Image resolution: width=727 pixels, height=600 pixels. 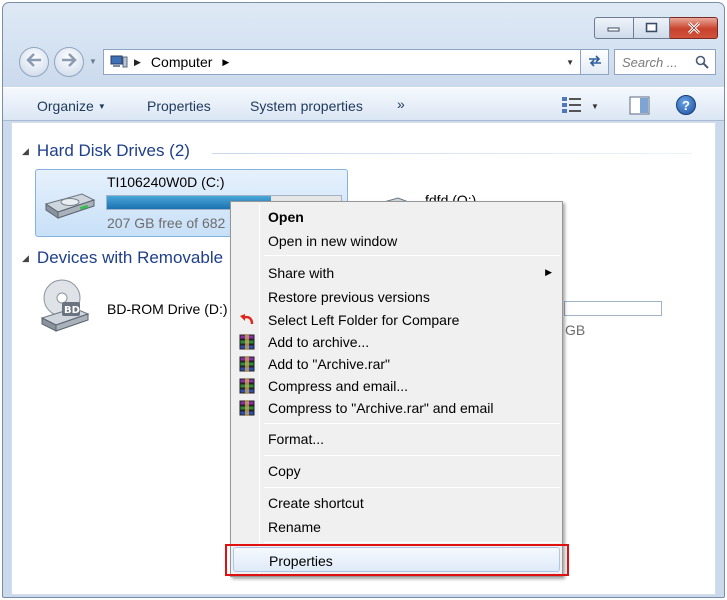 I want to click on preview-pane-icon, so click(x=640, y=107).